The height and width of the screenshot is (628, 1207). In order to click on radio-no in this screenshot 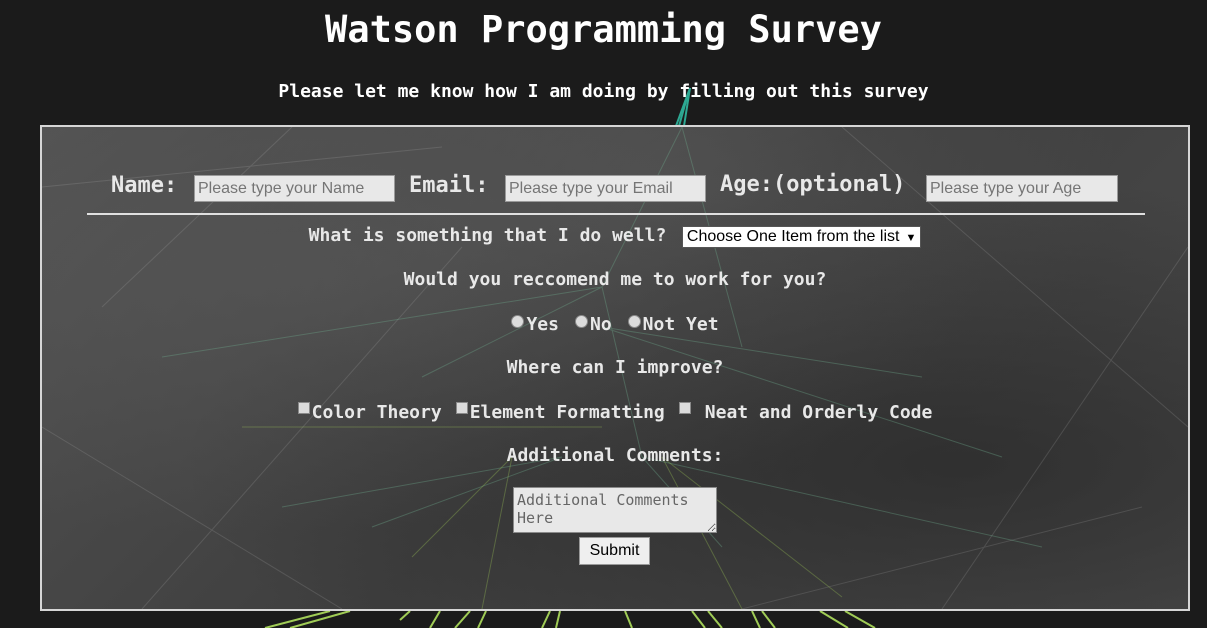, I will do `click(581, 321)`.